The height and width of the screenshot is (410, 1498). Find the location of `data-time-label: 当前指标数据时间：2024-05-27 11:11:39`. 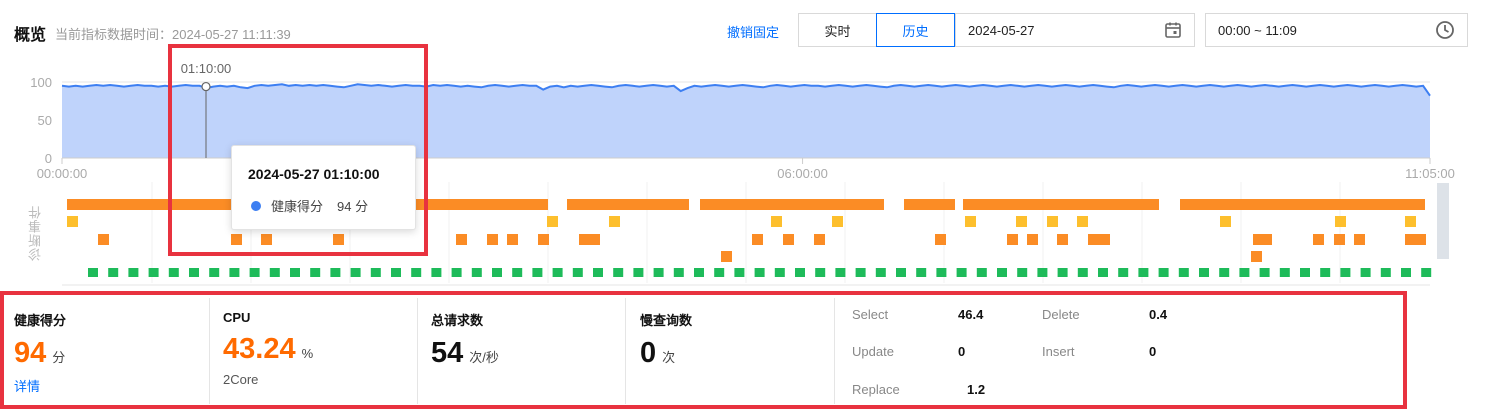

data-time-label: 当前指标数据时间：2024-05-27 11:11:39 is located at coordinates (173, 34).